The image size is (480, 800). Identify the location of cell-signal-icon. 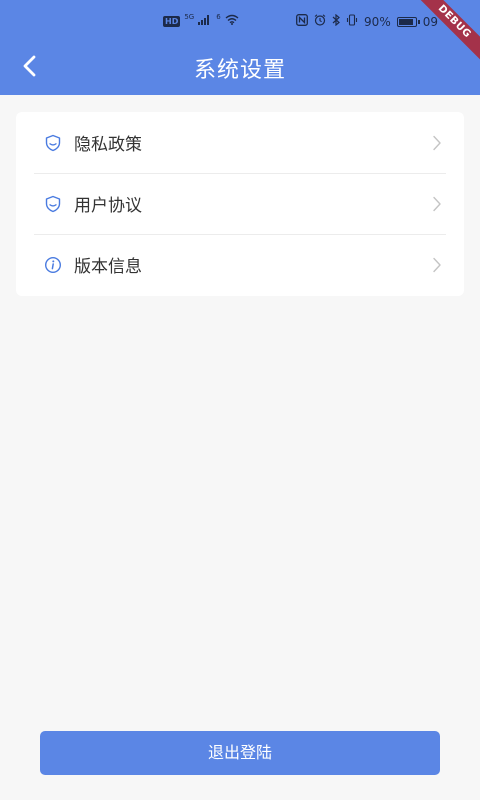
(205, 21).